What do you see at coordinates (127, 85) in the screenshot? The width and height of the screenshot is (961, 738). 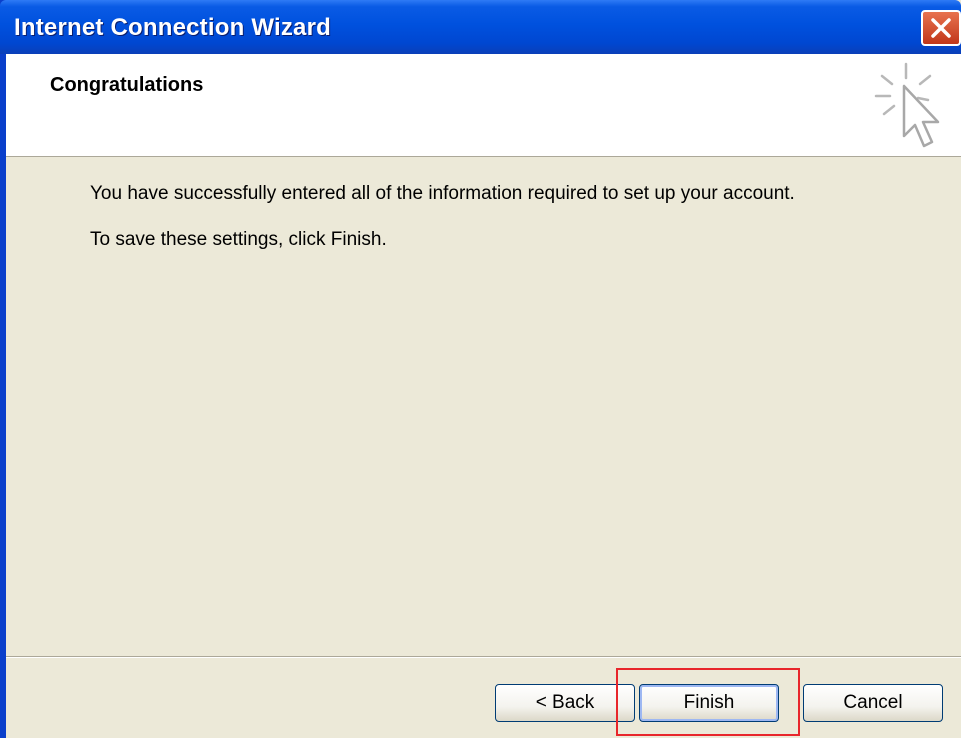 I see `page-title: Congratulations` at bounding box center [127, 85].